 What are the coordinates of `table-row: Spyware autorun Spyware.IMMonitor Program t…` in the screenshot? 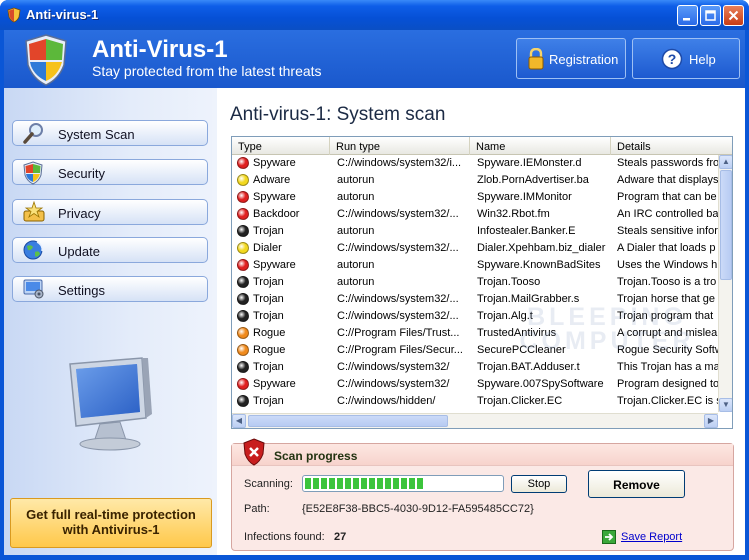 It's located at (475, 197).